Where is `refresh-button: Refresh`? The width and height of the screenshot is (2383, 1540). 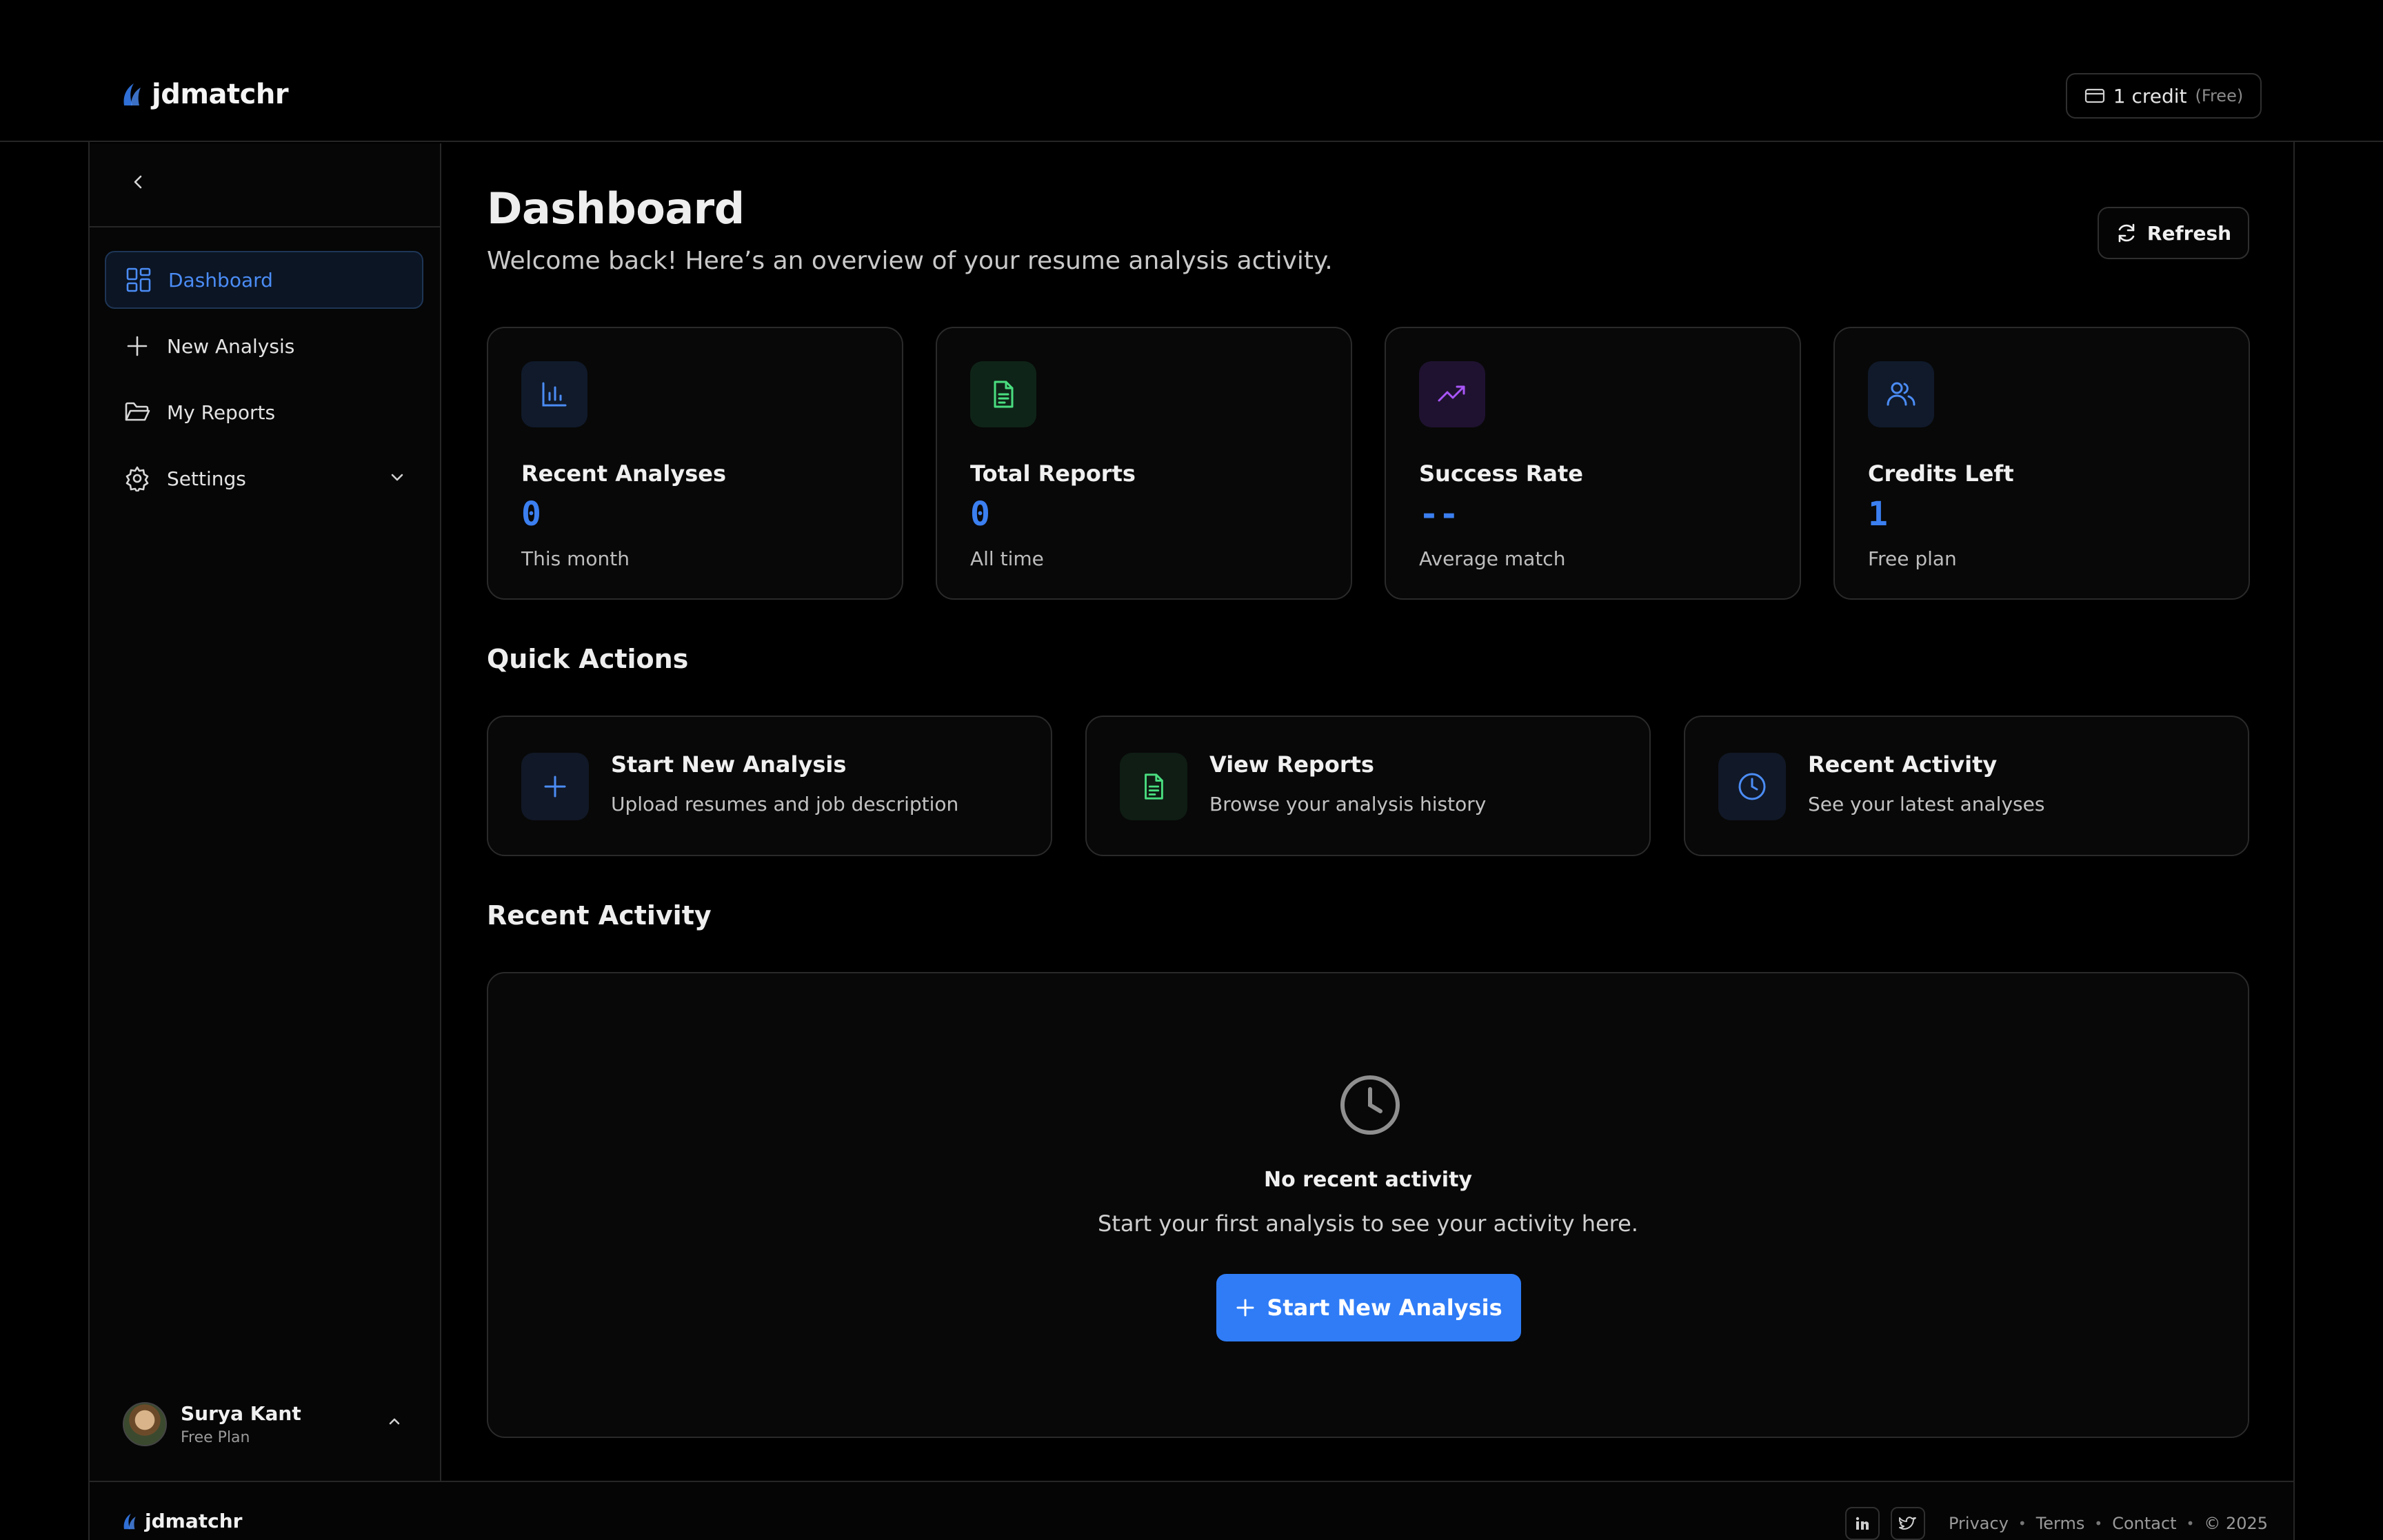
refresh-button: Refresh is located at coordinates (2173, 233).